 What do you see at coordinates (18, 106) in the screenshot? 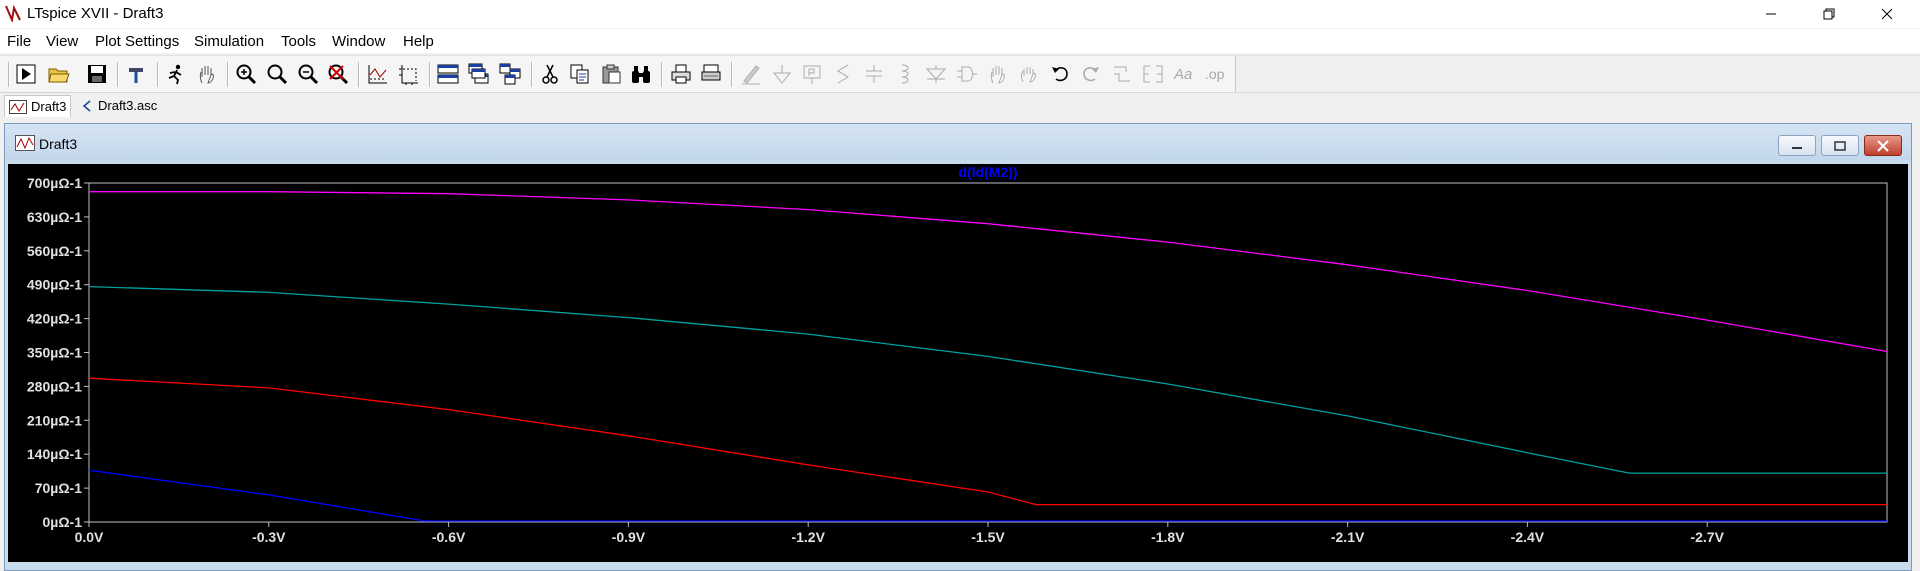
I see `waveform-icon` at bounding box center [18, 106].